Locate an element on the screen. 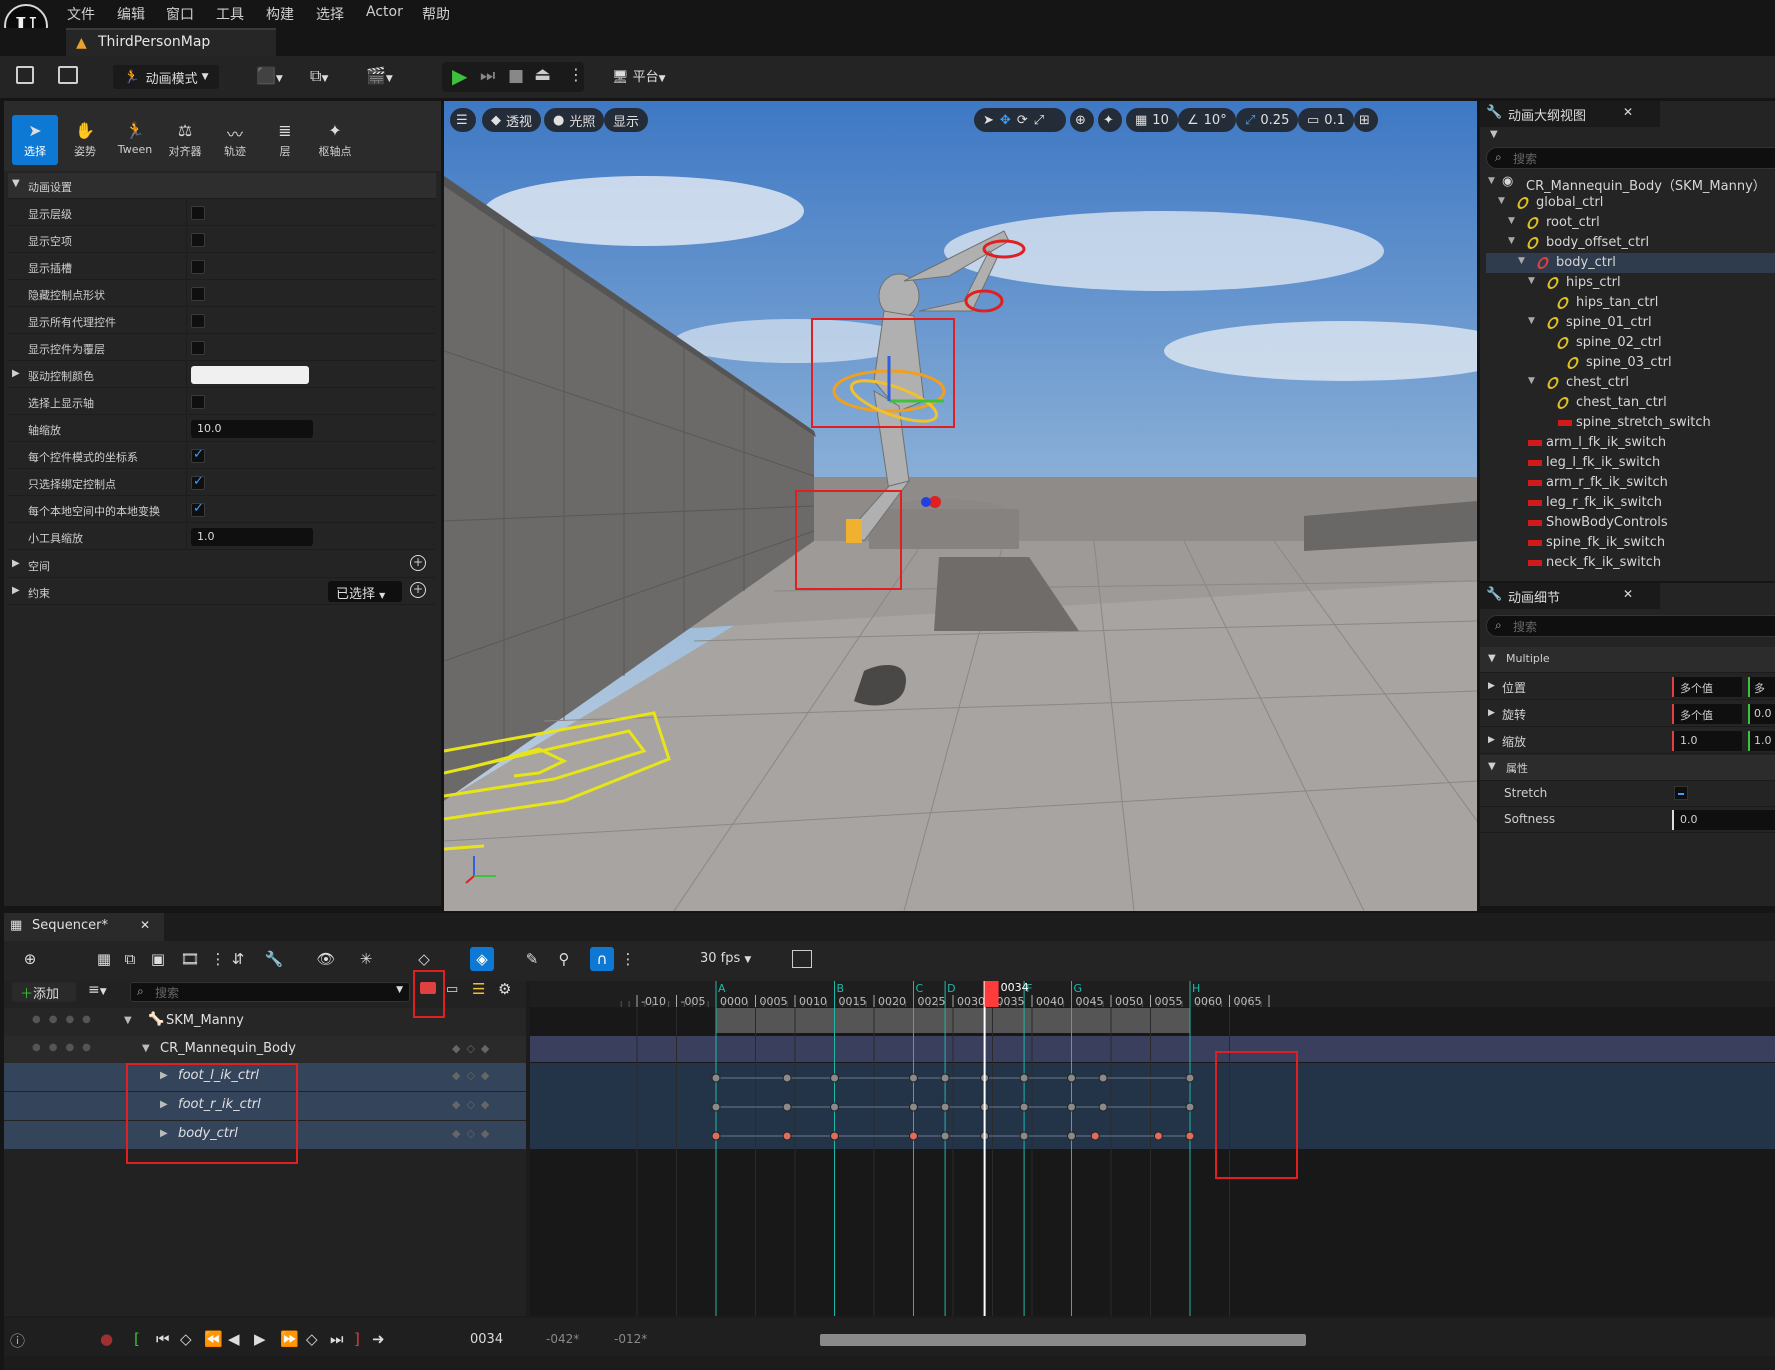 The image size is (1775, 1370). record-icon: ● is located at coordinates (106, 1339).